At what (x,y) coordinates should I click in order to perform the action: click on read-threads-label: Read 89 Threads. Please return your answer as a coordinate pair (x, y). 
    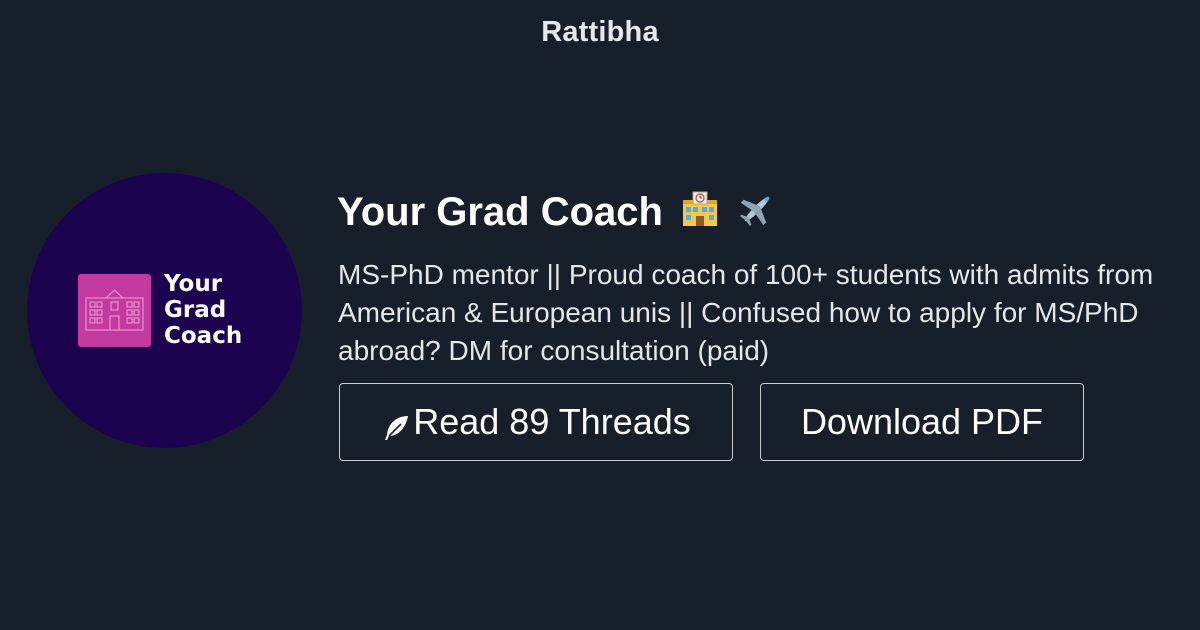
    Looking at the image, I should click on (552, 421).